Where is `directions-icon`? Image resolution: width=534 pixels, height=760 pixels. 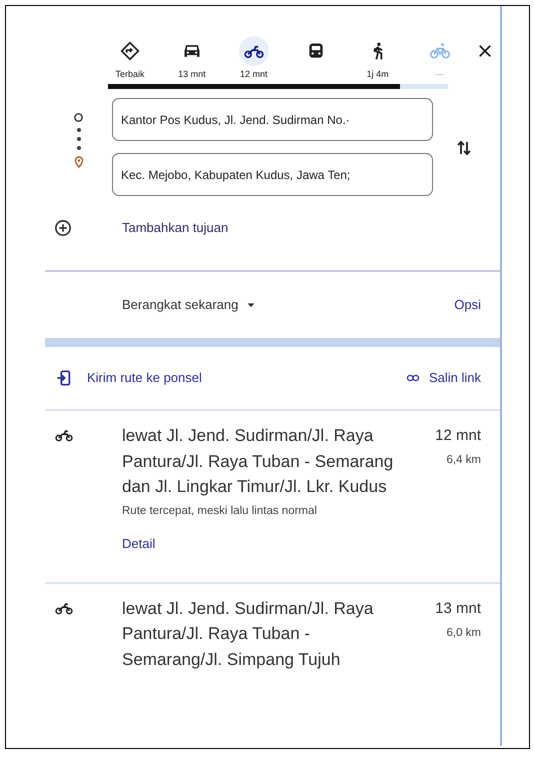 directions-icon is located at coordinates (130, 51).